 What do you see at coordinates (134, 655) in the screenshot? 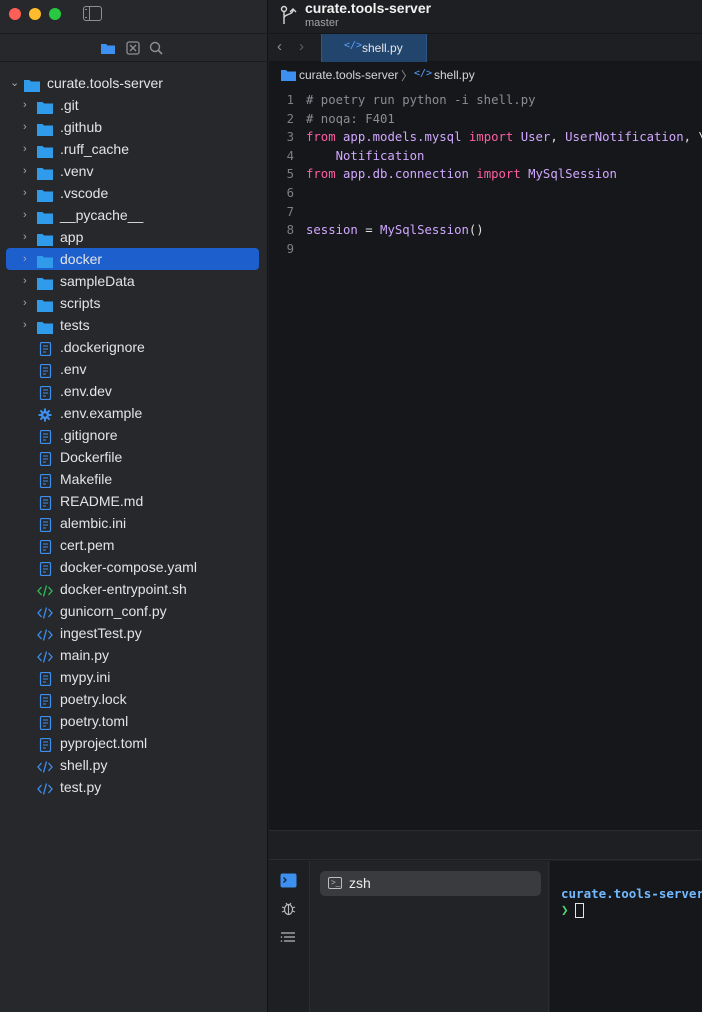
I see `tree-item-main-py: main.py` at bounding box center [134, 655].